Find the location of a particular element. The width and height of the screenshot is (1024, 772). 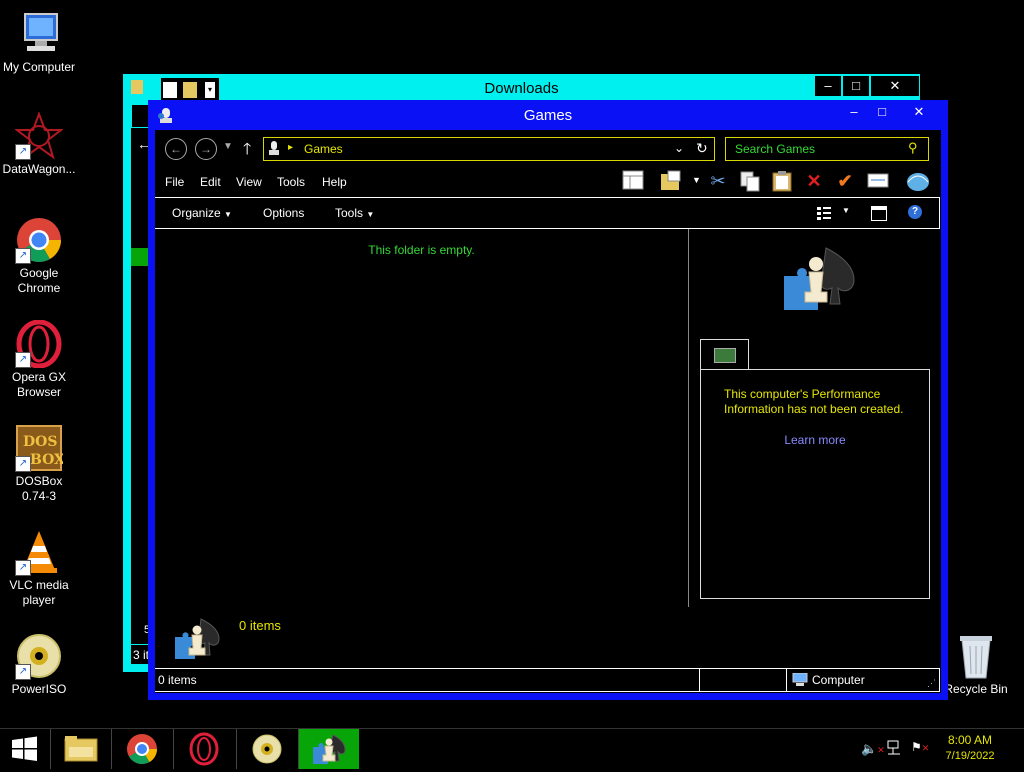

dosbox-icon: DOS BOX ↗ is located at coordinates (40, 448).